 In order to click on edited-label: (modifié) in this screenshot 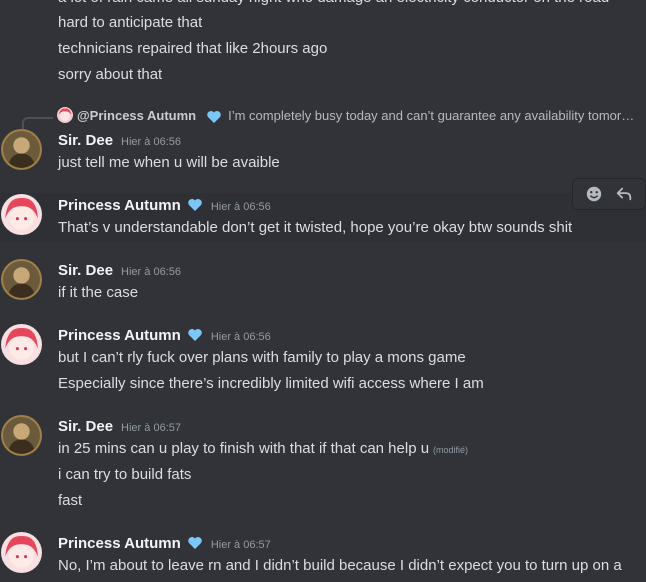, I will do `click(451, 450)`.